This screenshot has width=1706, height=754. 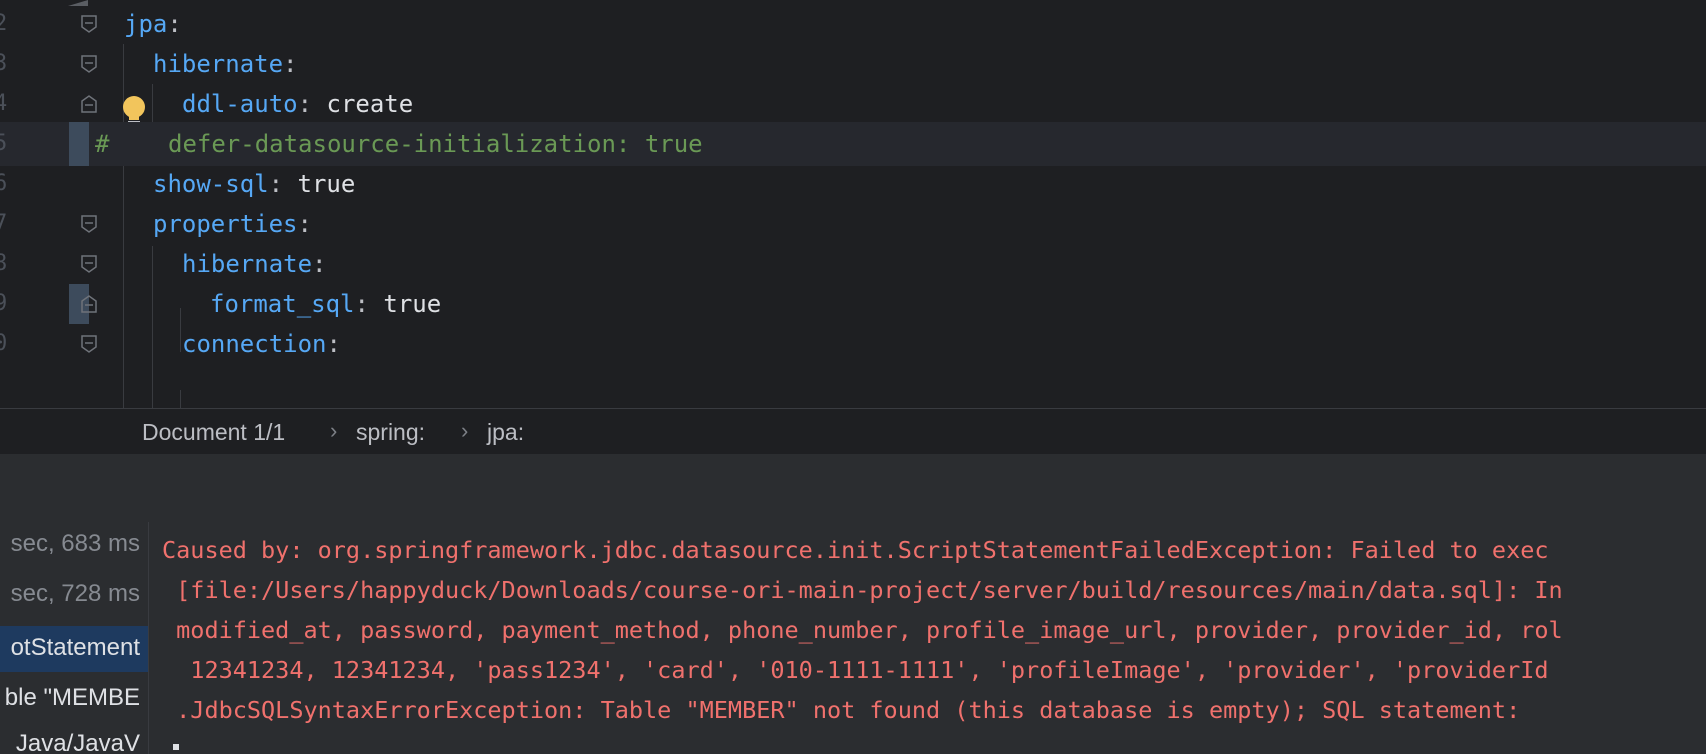 I want to click on code-text: ddl-auto: create, so click(x=297, y=104).